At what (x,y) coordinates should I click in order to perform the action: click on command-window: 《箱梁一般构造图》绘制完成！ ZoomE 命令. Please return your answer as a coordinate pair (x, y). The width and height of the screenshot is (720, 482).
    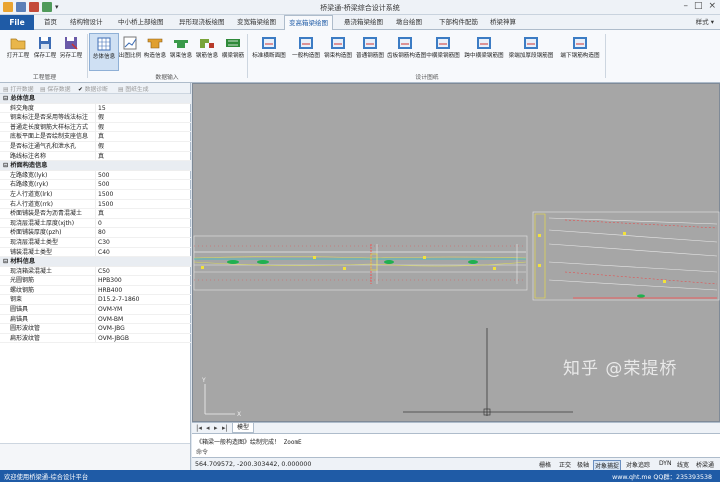
    Looking at the image, I should click on (456, 445).